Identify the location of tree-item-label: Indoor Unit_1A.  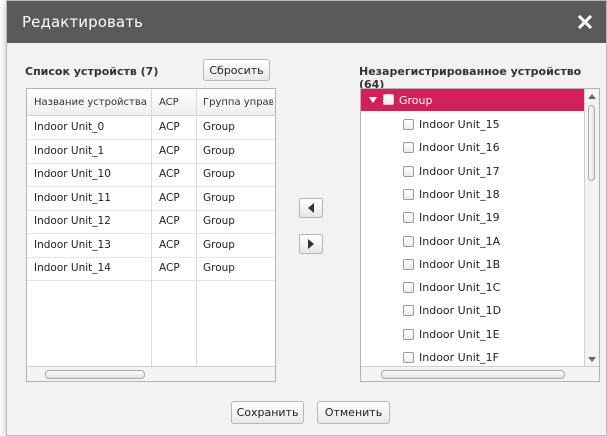
(460, 241).